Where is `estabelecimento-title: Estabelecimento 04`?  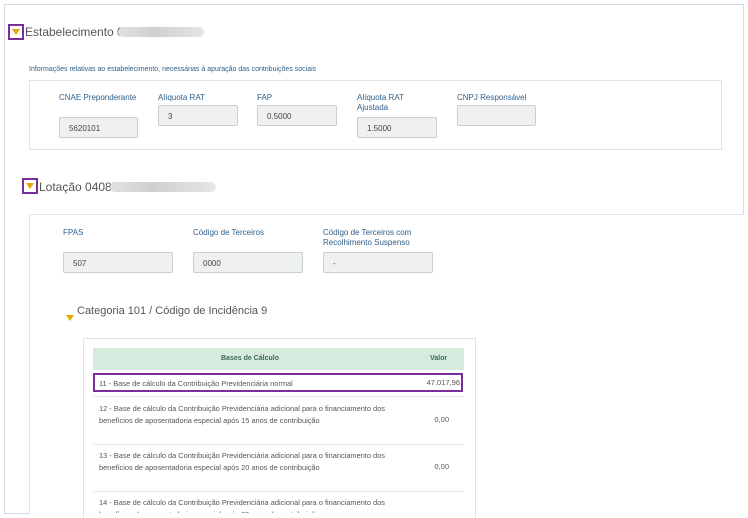 estabelecimento-title: Estabelecimento 04 is located at coordinates (78, 32).